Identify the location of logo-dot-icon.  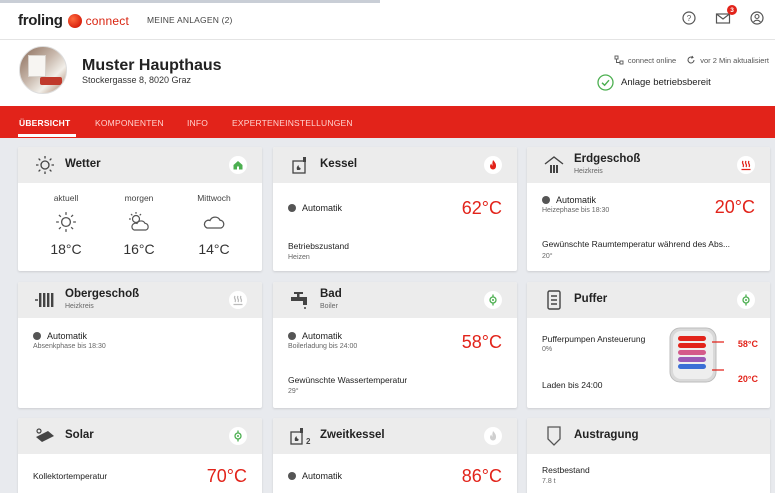
(74, 20).